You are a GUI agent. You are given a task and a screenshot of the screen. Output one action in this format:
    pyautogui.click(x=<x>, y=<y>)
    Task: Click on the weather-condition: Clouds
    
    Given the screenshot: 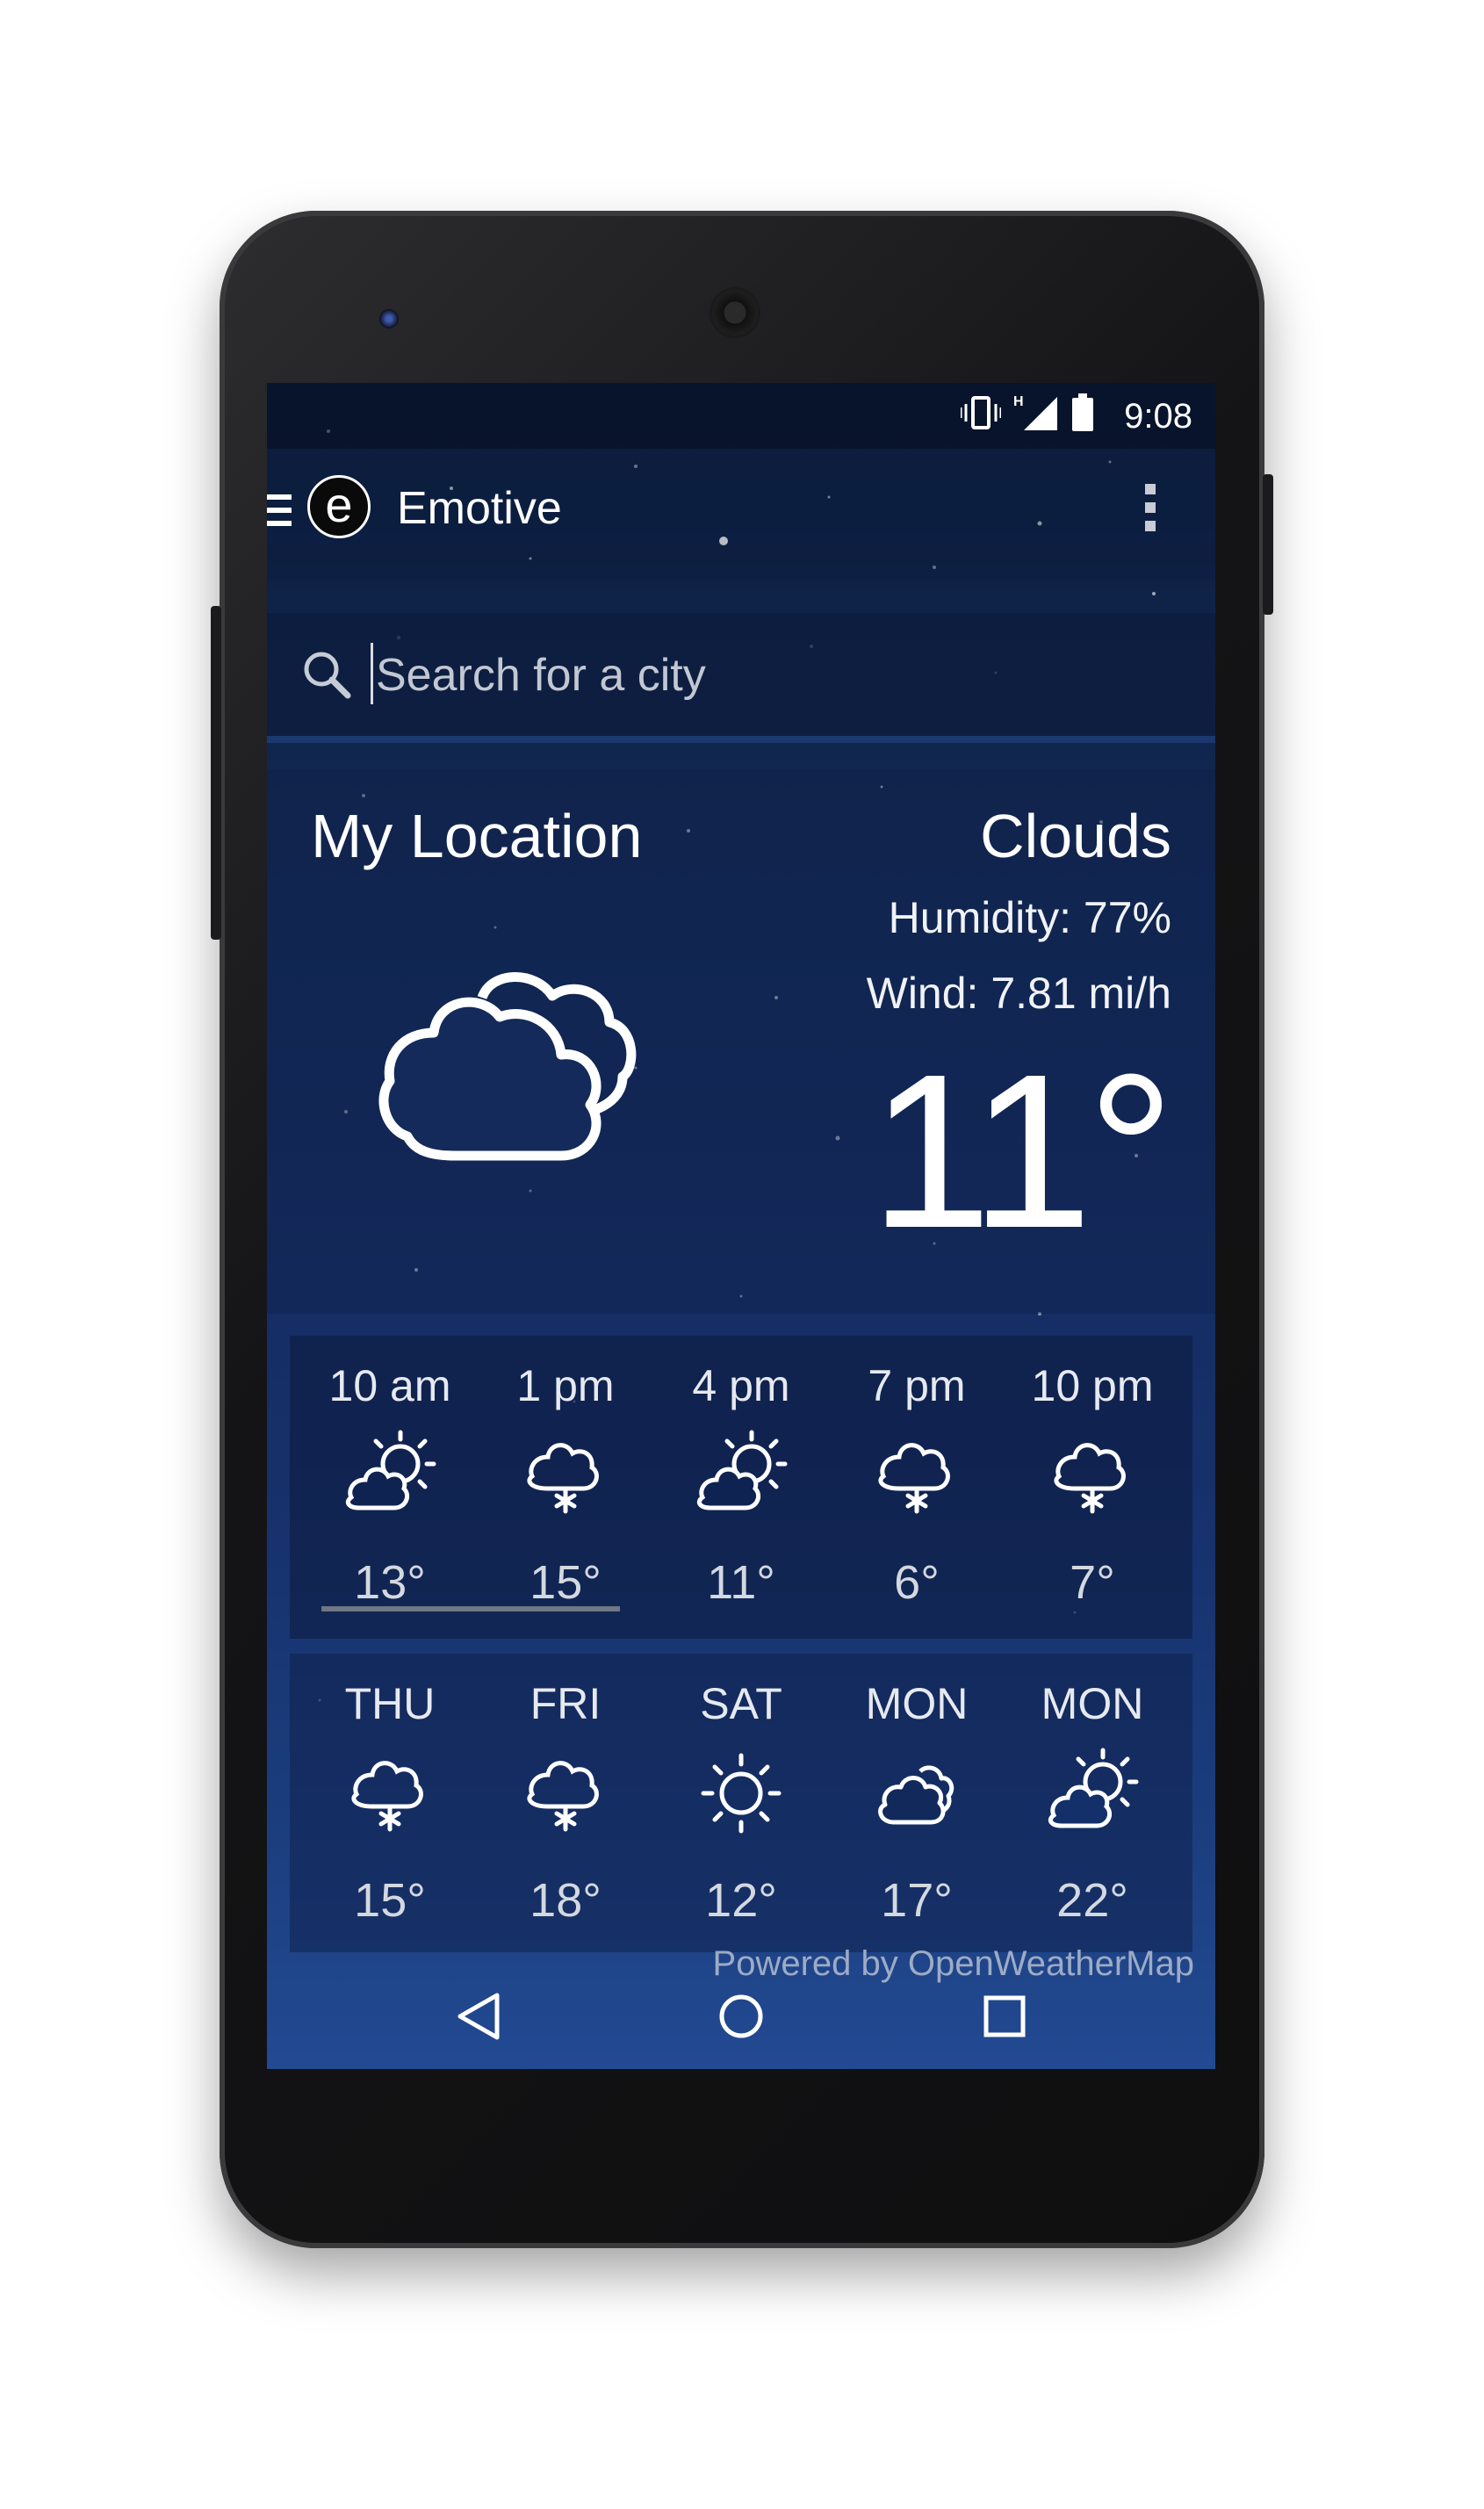 What is the action you would take?
    pyautogui.click(x=1075, y=836)
    